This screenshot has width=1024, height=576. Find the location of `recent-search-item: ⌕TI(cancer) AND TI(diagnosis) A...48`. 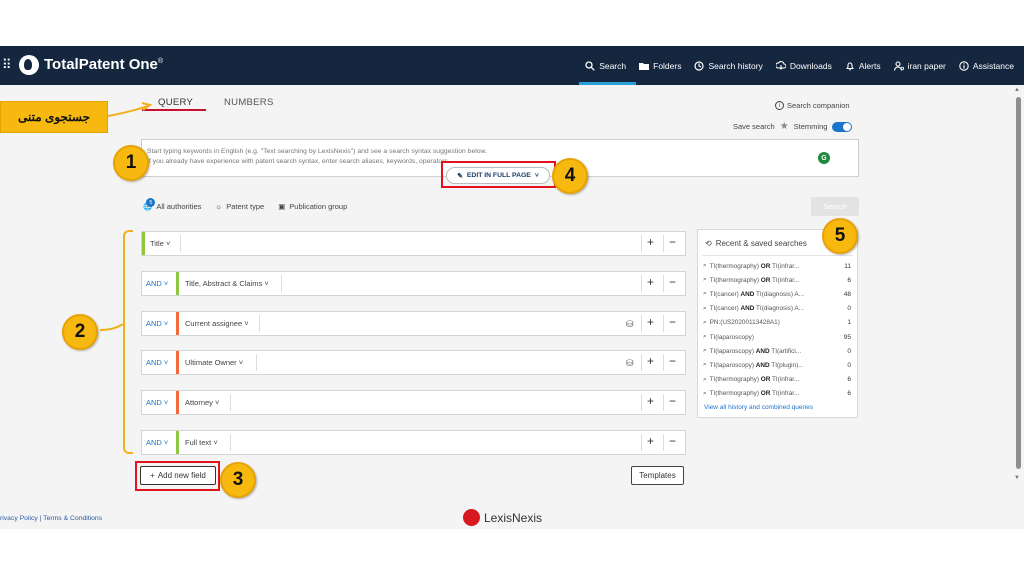

recent-search-item: ⌕TI(cancer) AND TI(diagnosis) A...48 is located at coordinates (777, 294).